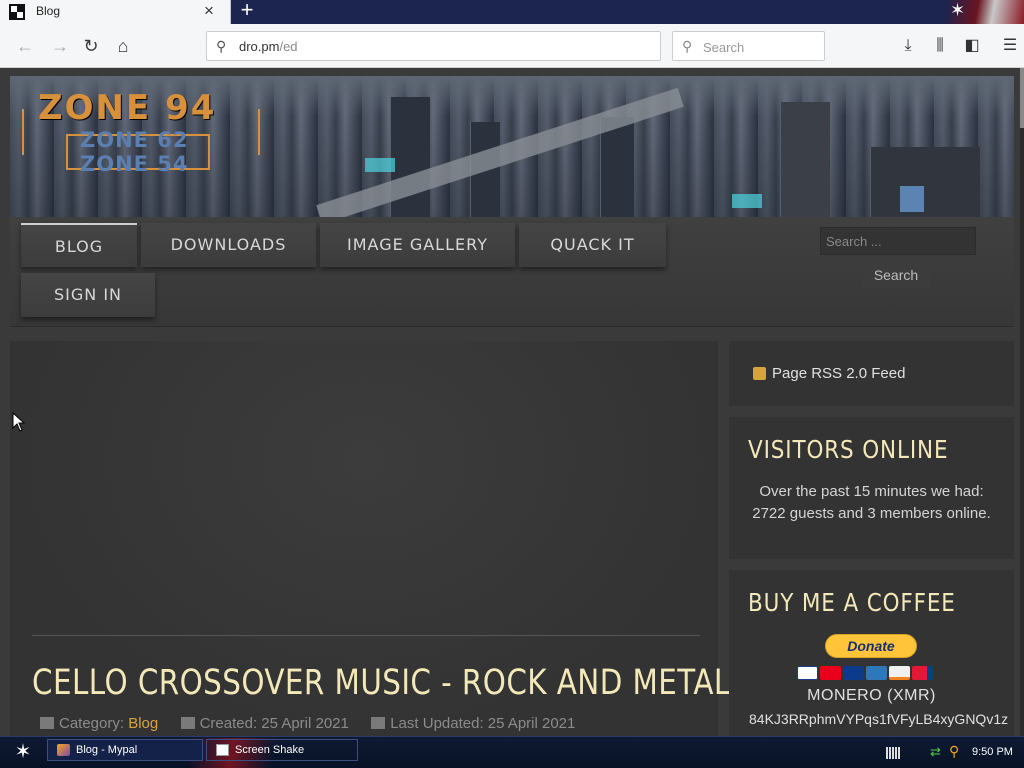 This screenshot has width=1024, height=768. Describe the element at coordinates (127, 108) in the screenshot. I see `site-logo: ZONE 94` at that location.